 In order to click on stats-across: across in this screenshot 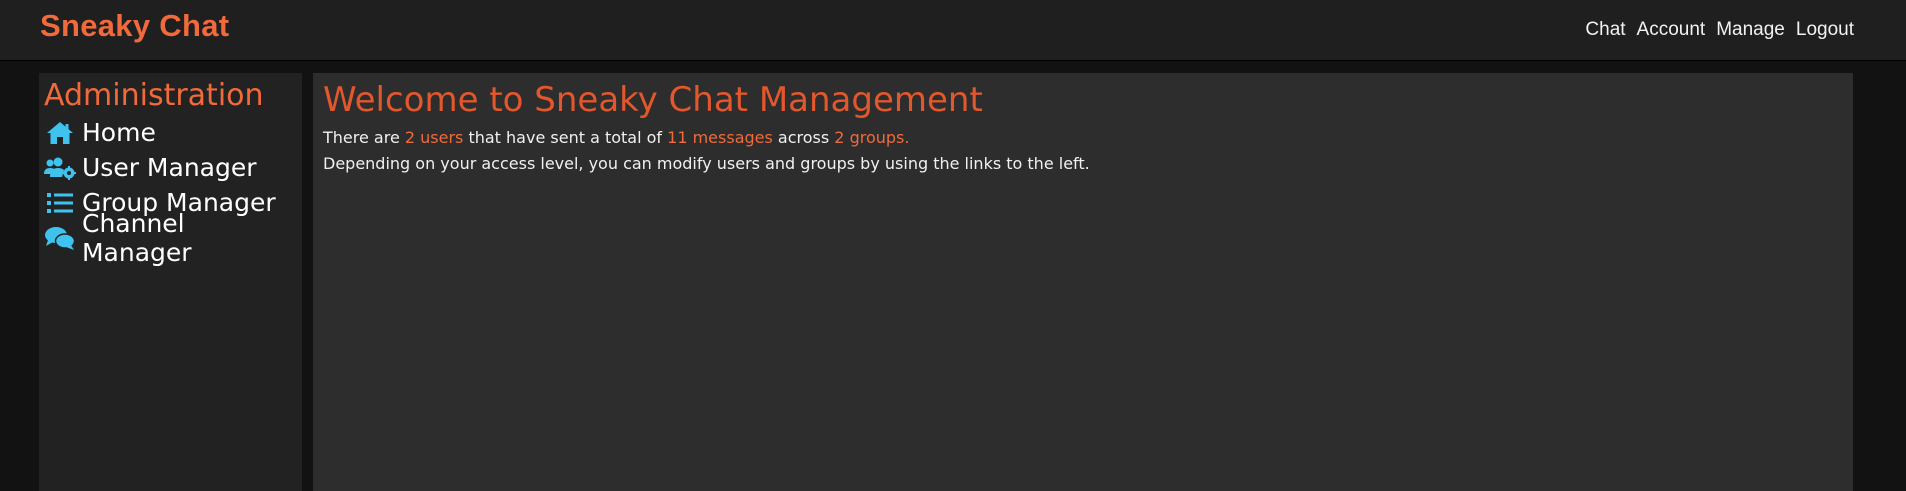, I will do `click(803, 137)`.